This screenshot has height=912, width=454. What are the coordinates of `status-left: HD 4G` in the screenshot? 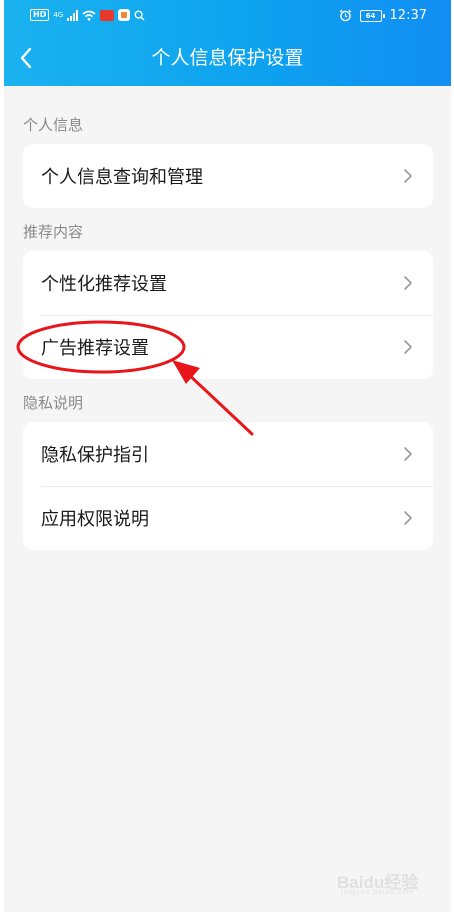 It's located at (87, 15).